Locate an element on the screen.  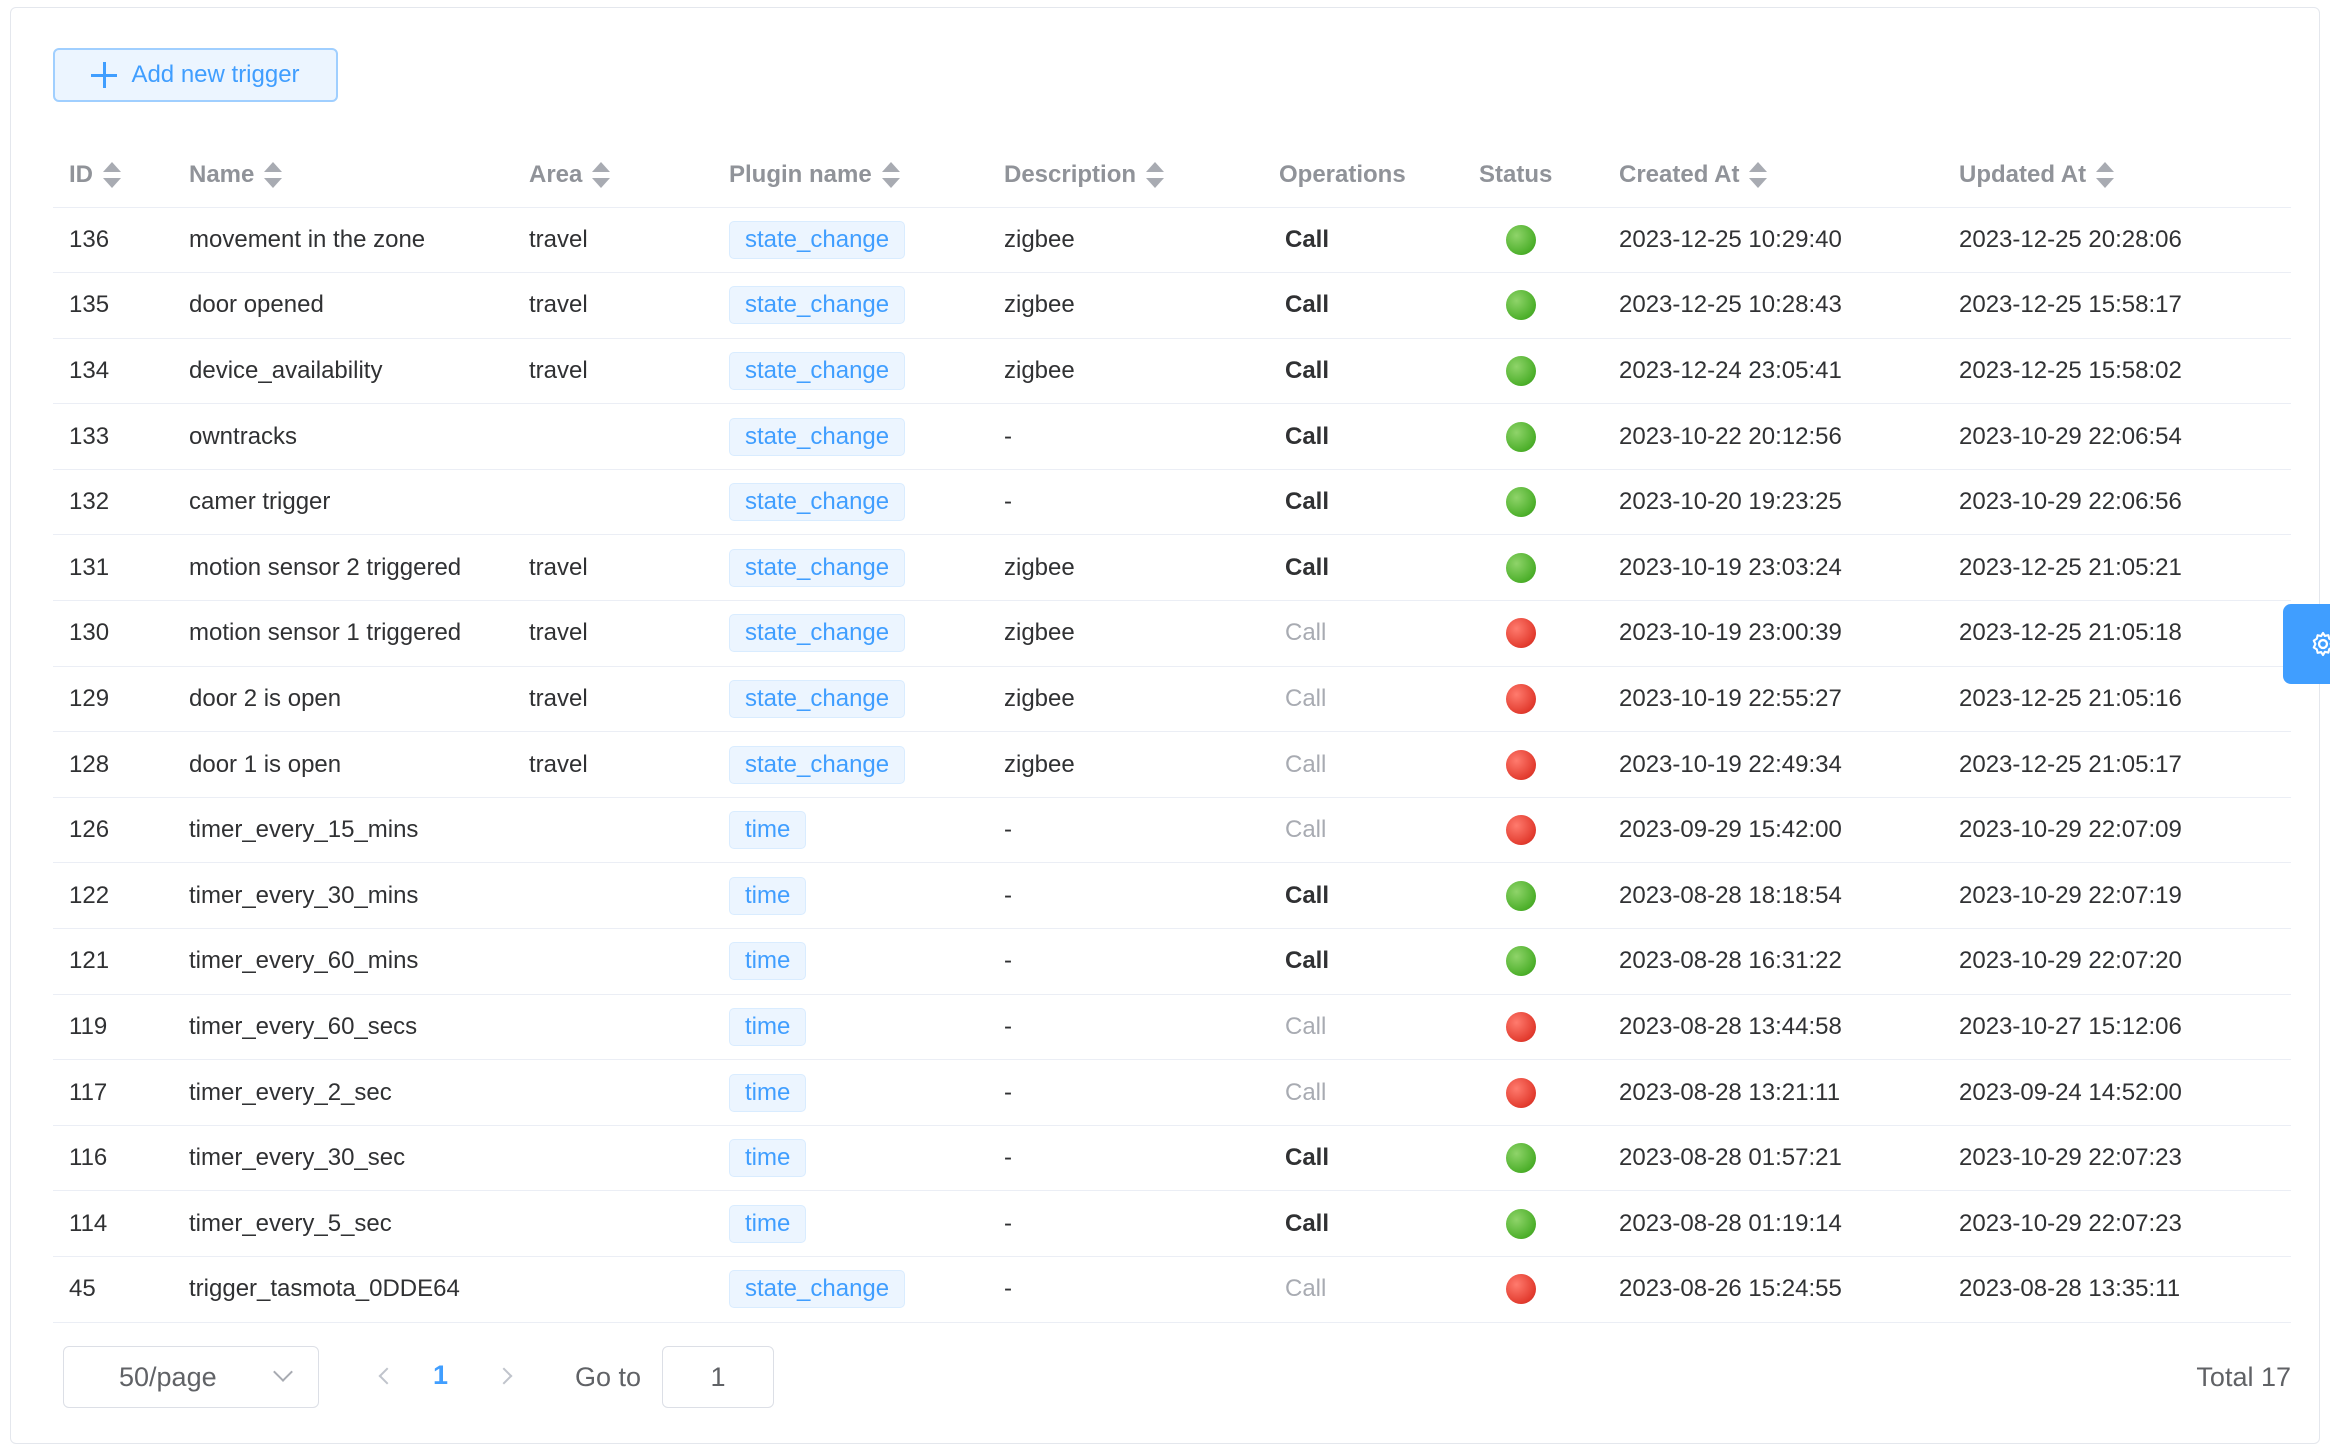
cell-id: 130 is located at coordinates (113, 633).